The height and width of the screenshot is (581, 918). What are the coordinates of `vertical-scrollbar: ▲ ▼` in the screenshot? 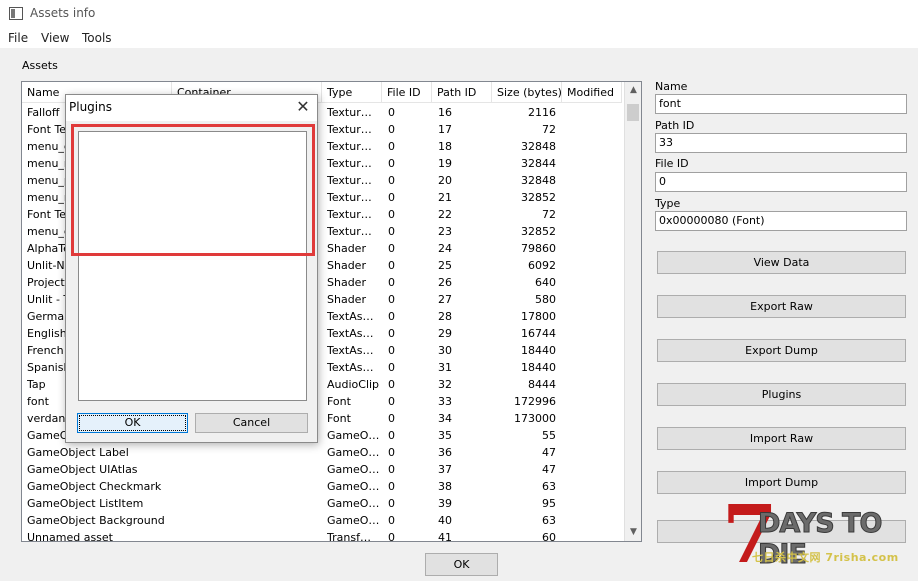 It's located at (632, 311).